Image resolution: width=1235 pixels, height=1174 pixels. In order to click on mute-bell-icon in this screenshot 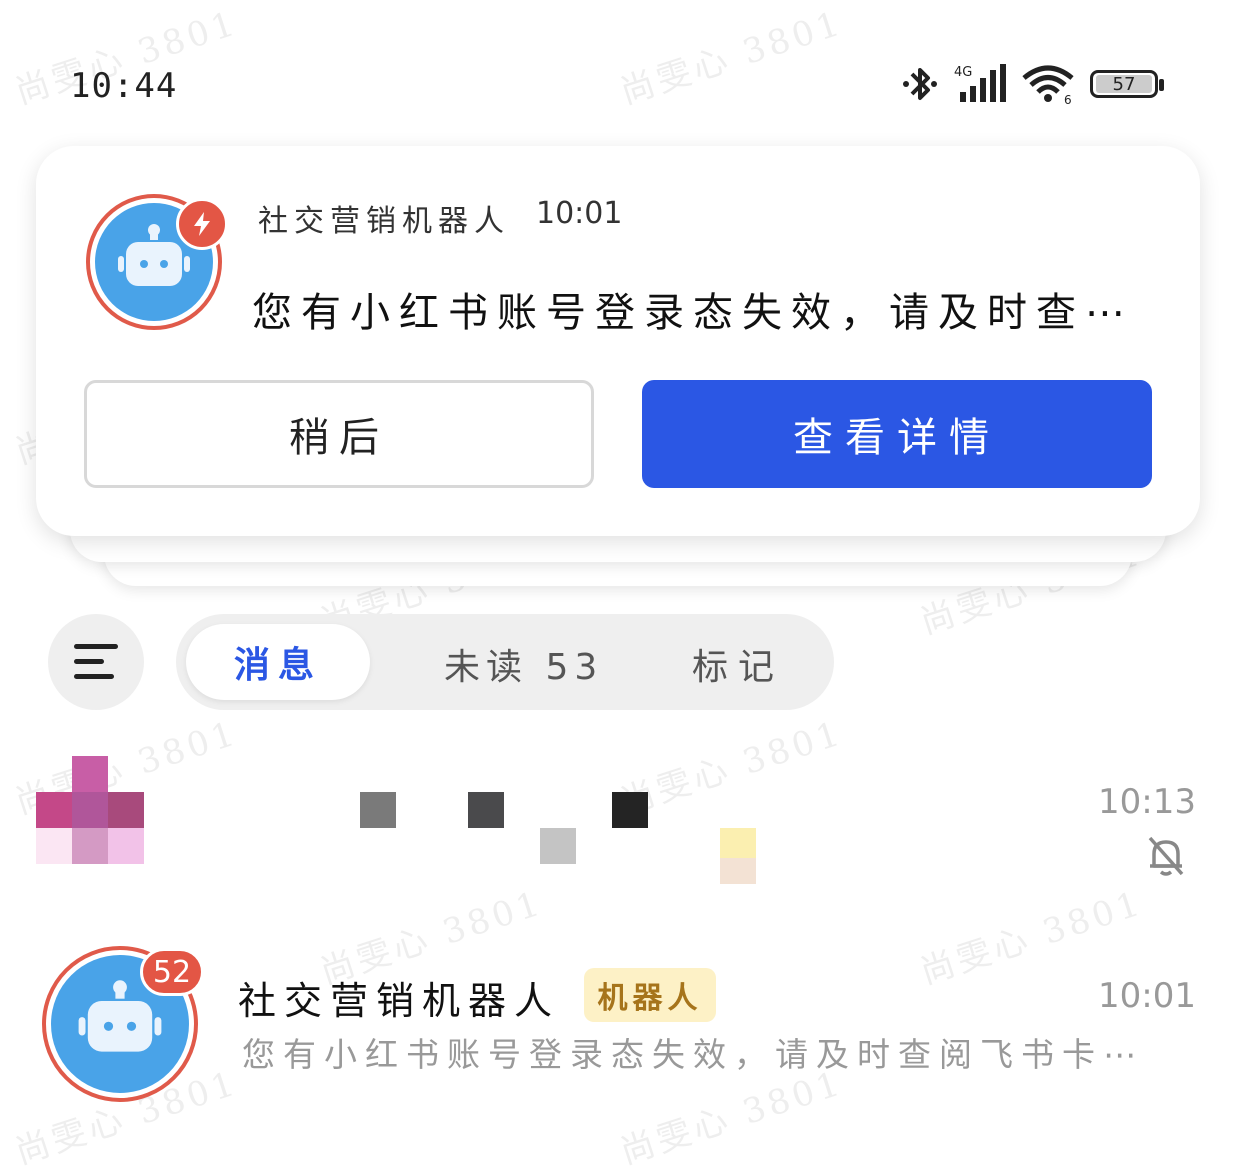, I will do `click(1166, 856)`.